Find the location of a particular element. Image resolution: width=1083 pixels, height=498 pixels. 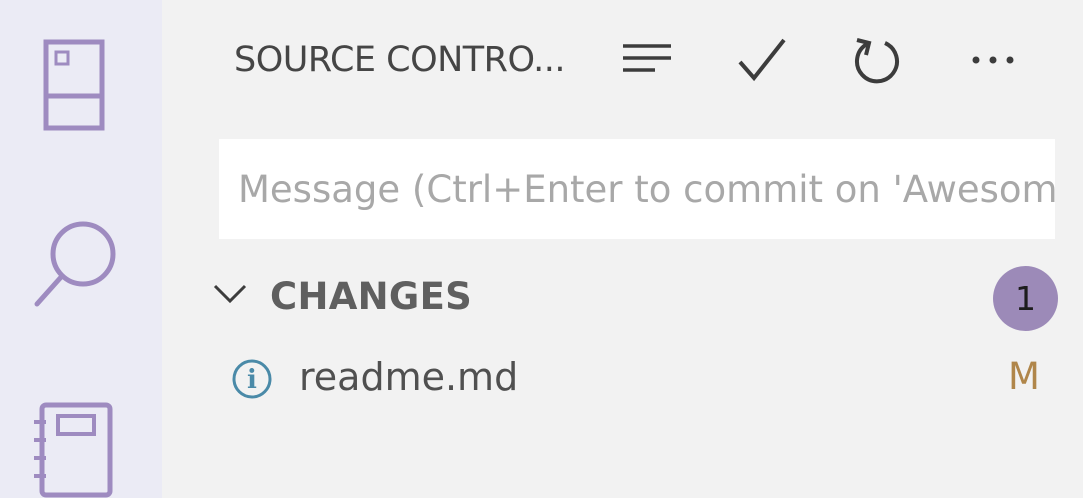

list-icon is located at coordinates (647, 58).